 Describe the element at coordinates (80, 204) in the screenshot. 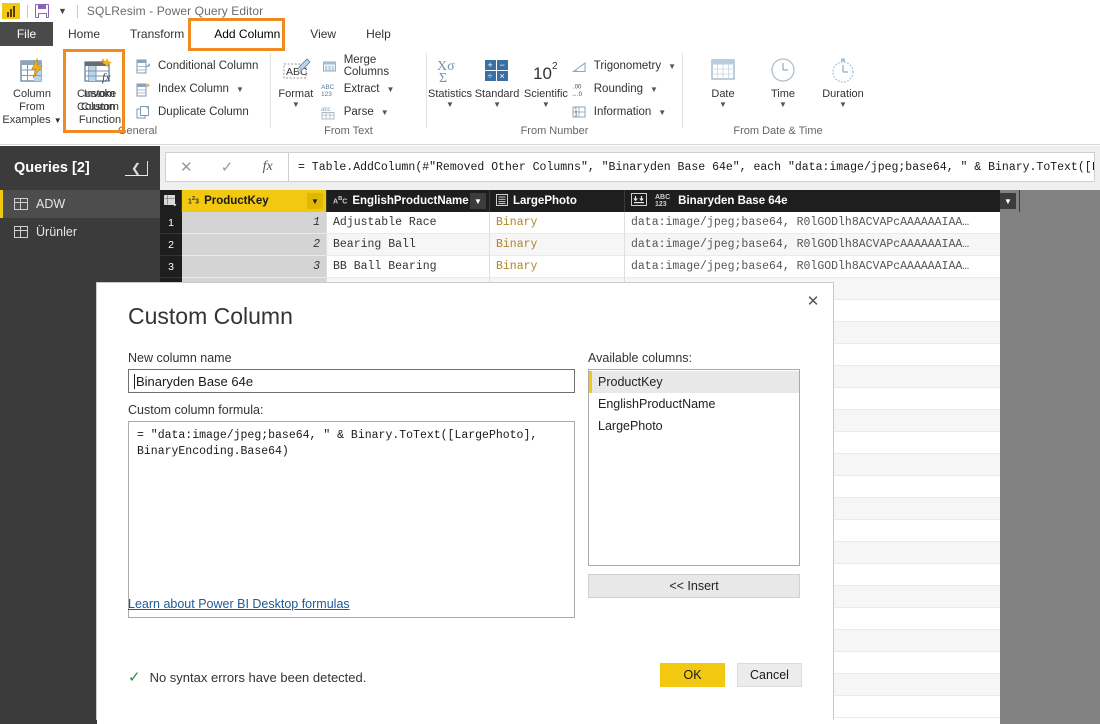

I see `query-item-adw: ADW` at that location.